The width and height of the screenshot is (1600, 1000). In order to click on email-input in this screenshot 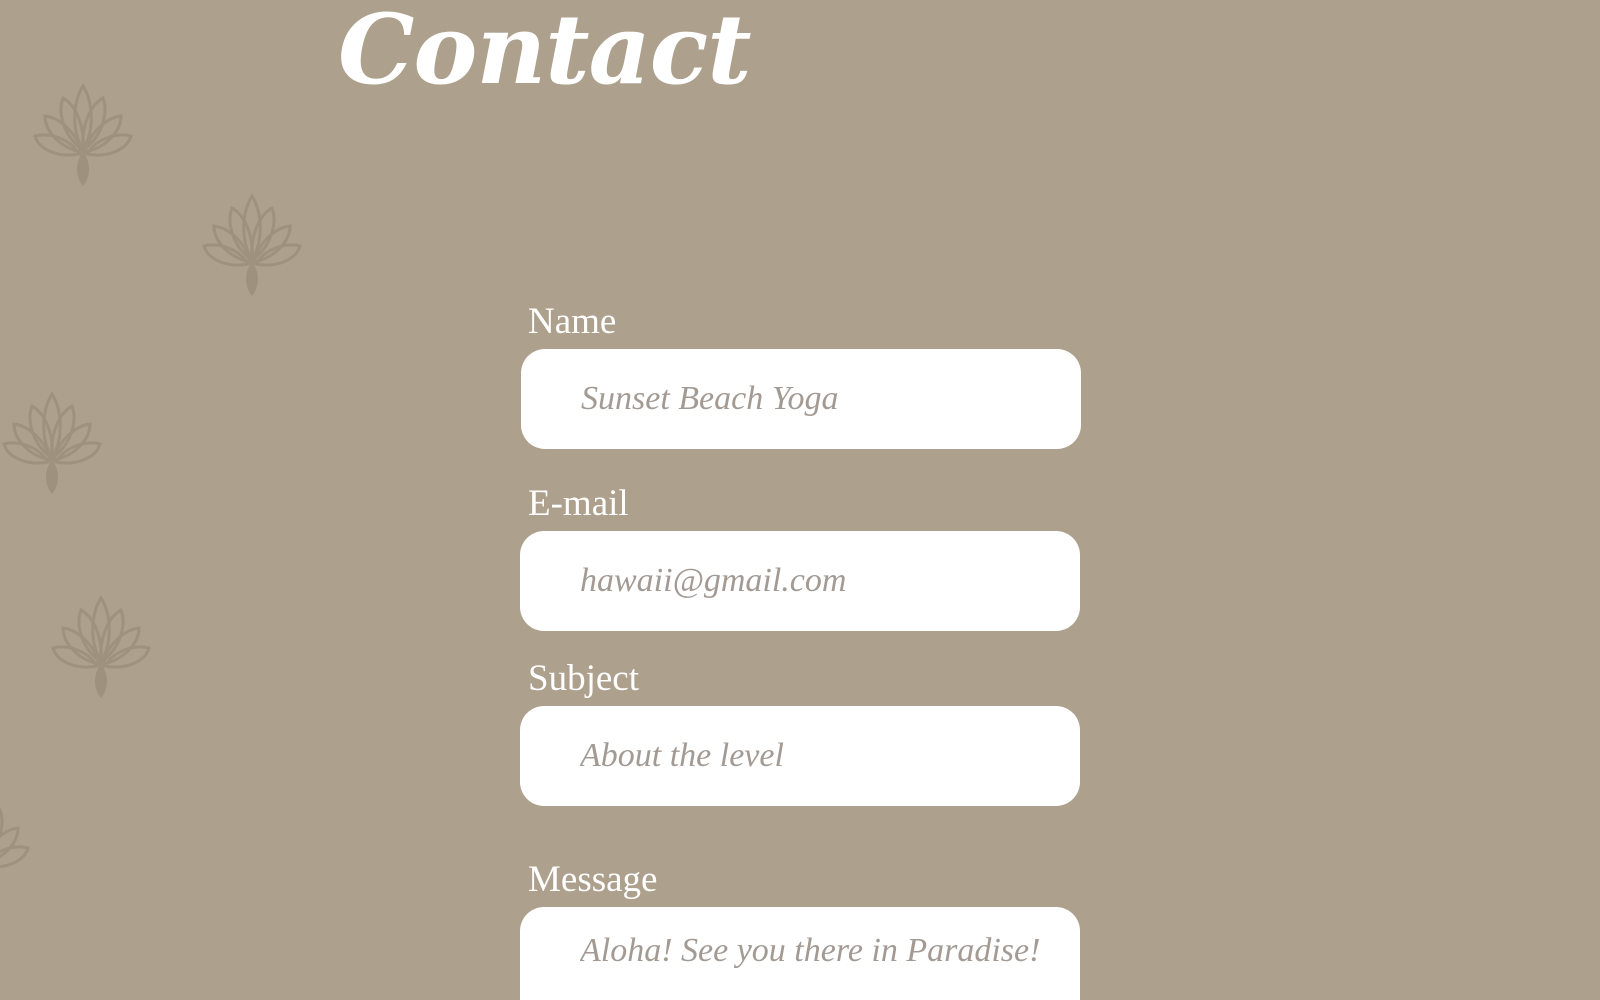, I will do `click(800, 581)`.